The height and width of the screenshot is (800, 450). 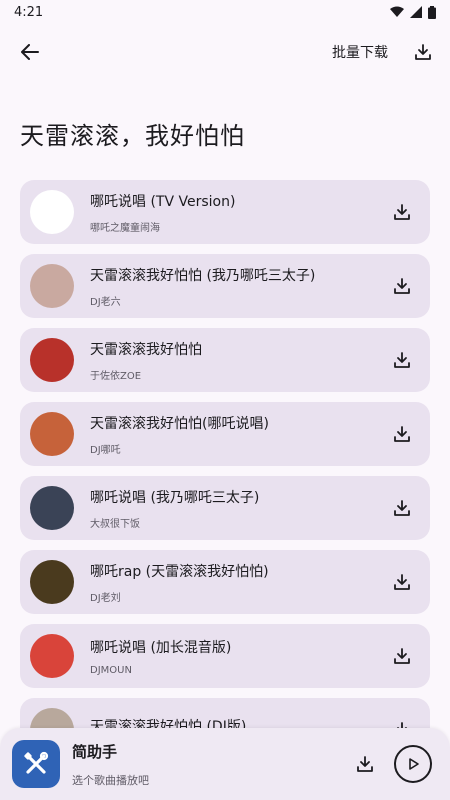 I want to click on song-item: 哪吒说唱 (我乃哪吒三太子) 大叔很下饭, so click(x=225, y=508).